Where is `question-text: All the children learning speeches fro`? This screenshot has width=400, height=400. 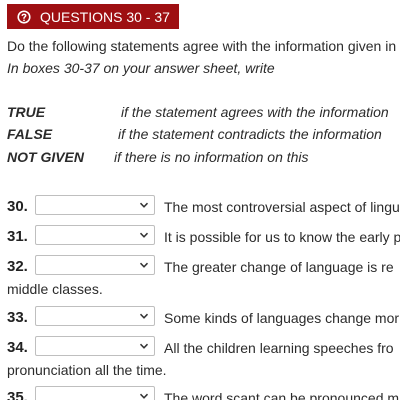
question-text: All the children learning speeches fro is located at coordinates (279, 348).